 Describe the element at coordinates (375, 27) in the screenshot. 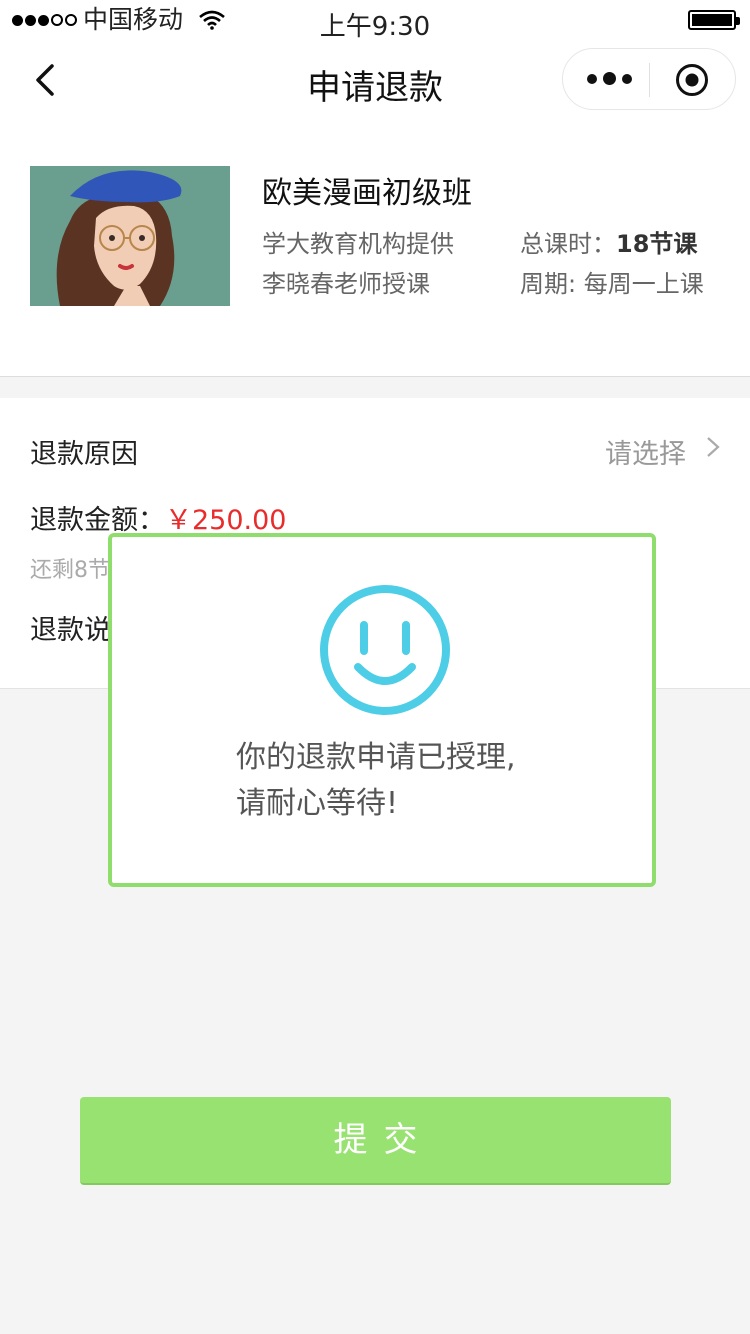

I see `status-time: 上午9:30` at that location.